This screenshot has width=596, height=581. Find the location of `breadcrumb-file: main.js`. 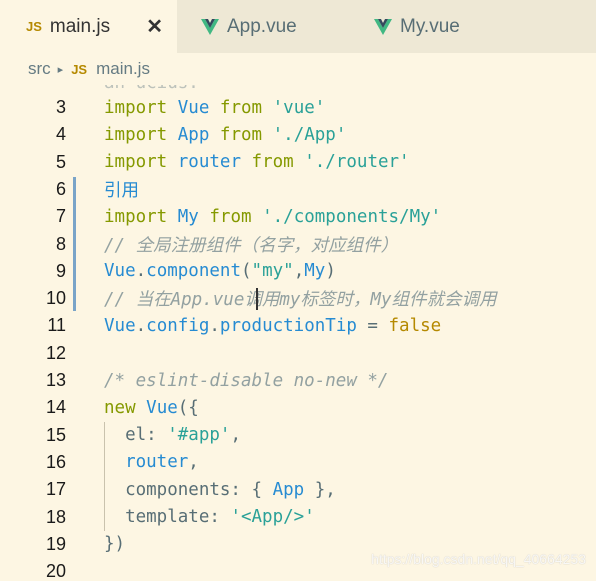

breadcrumb-file: main.js is located at coordinates (123, 69).